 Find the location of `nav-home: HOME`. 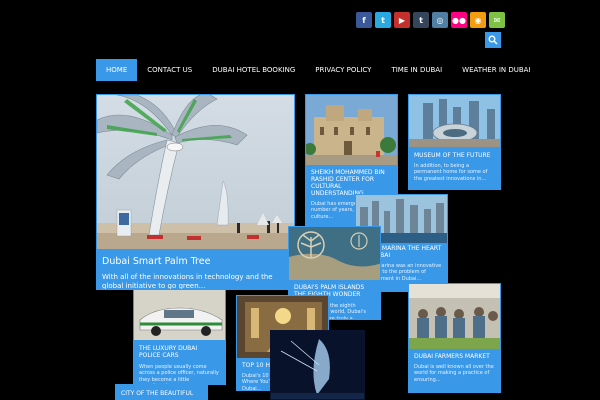

nav-home: HOME is located at coordinates (117, 70).